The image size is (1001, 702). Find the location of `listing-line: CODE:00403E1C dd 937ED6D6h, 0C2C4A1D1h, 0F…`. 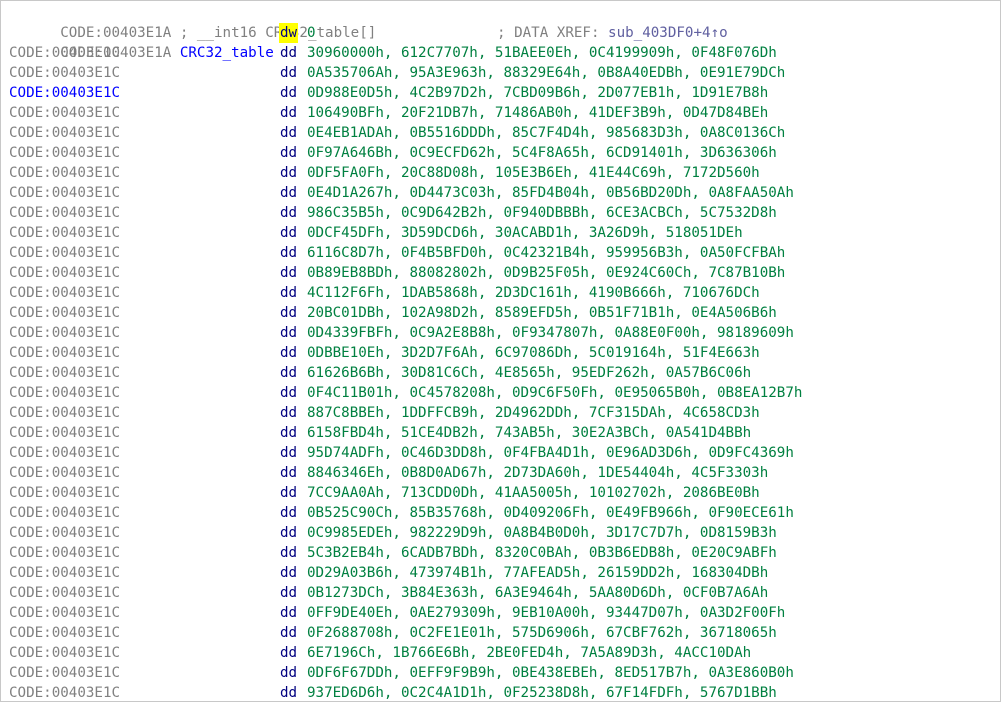

listing-line: CODE:00403E1C dd 937ED6D6h, 0C2C4A1D1h, 0F… is located at coordinates (393, 692).